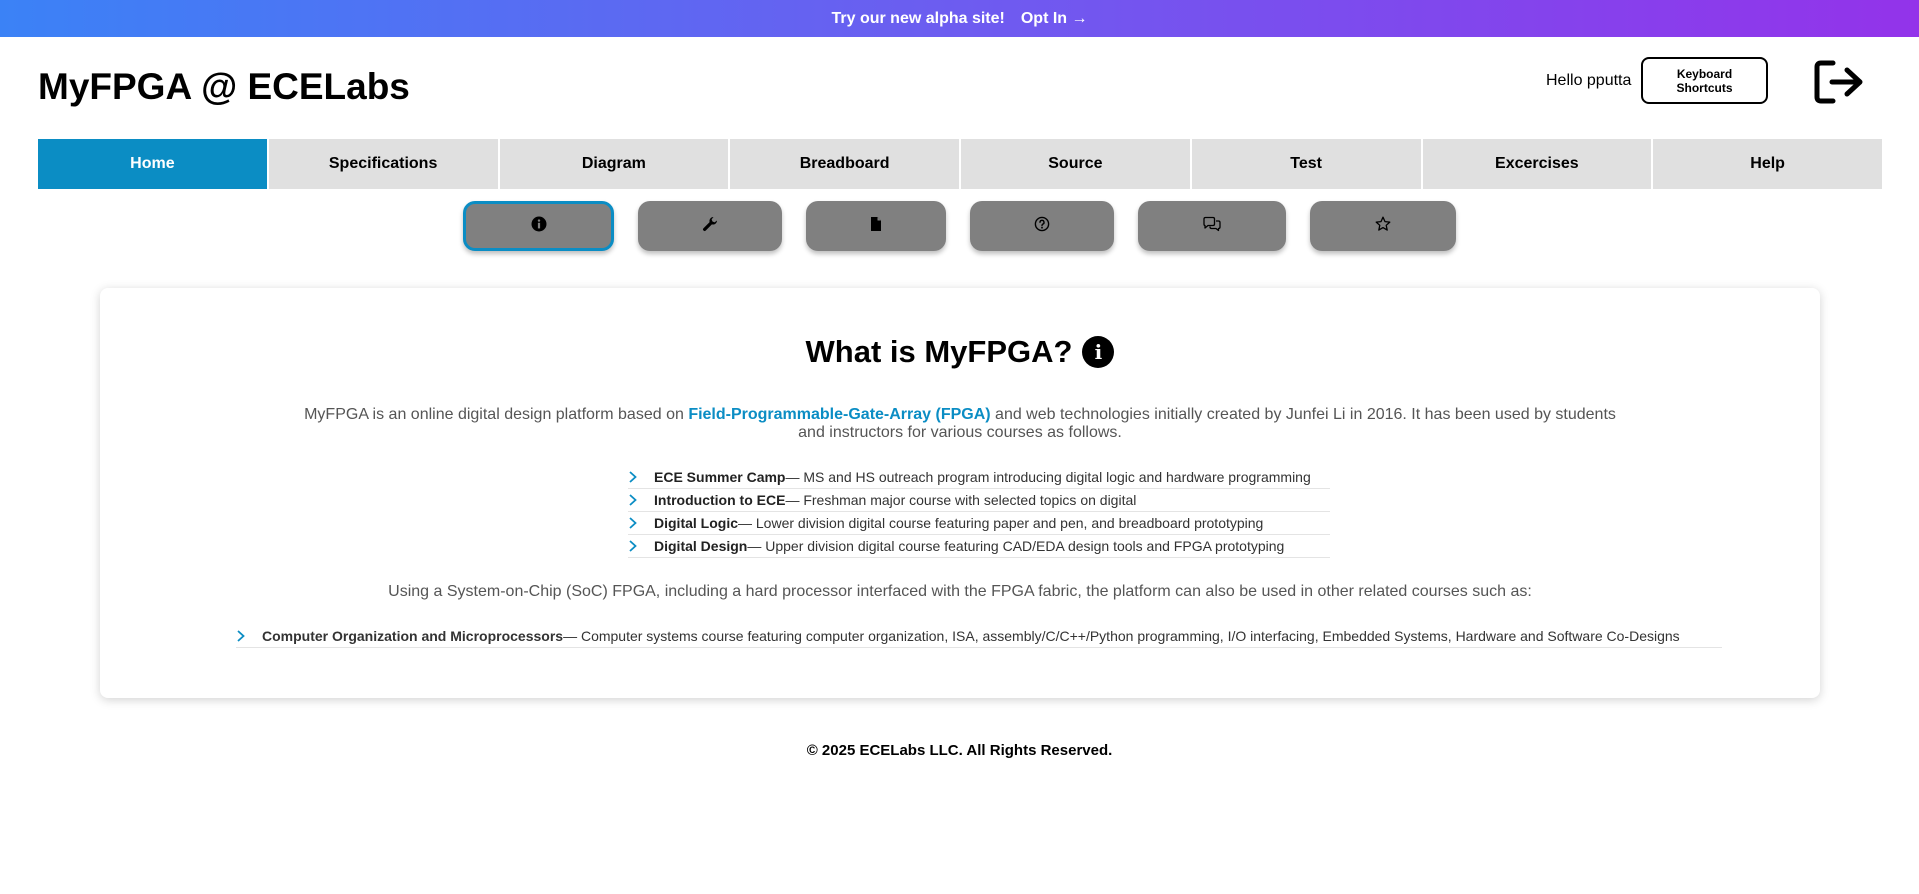 The image size is (1919, 894). What do you see at coordinates (701, 546) in the screenshot?
I see `course-name: Digital Design` at bounding box center [701, 546].